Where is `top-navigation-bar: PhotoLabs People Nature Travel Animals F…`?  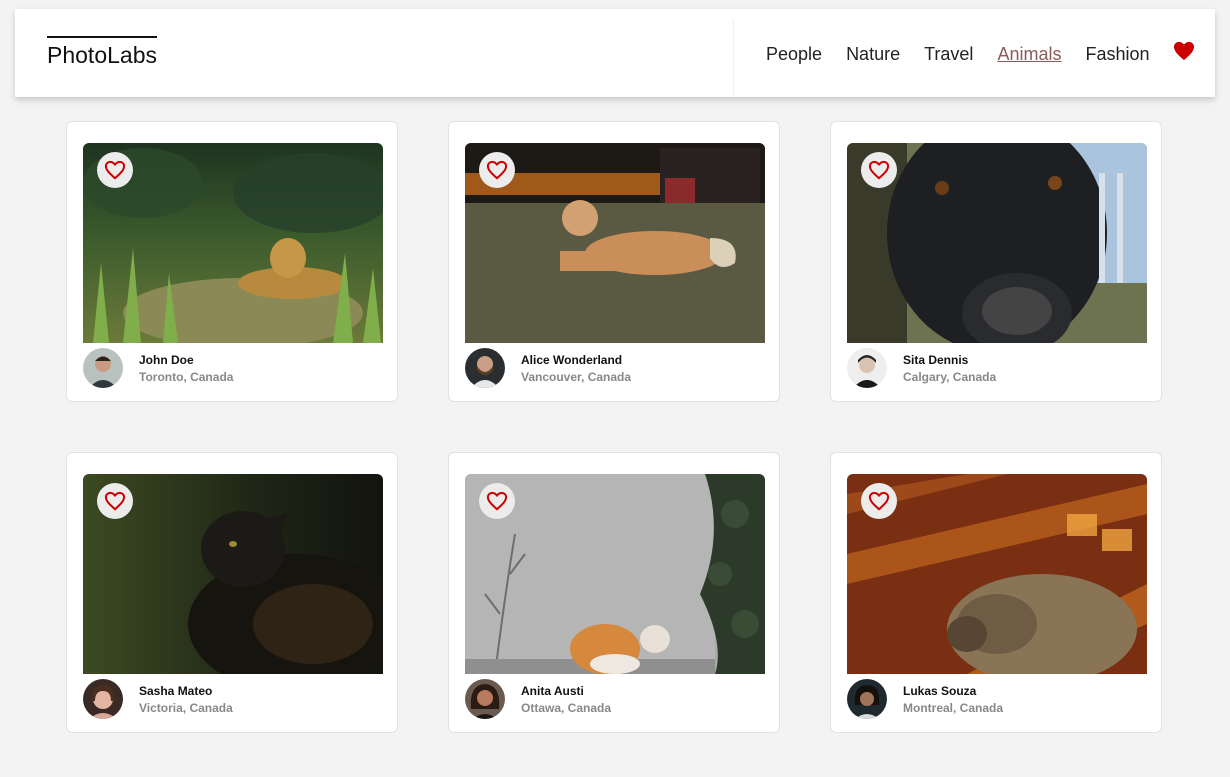 top-navigation-bar: PhotoLabs People Nature Travel Animals F… is located at coordinates (615, 53).